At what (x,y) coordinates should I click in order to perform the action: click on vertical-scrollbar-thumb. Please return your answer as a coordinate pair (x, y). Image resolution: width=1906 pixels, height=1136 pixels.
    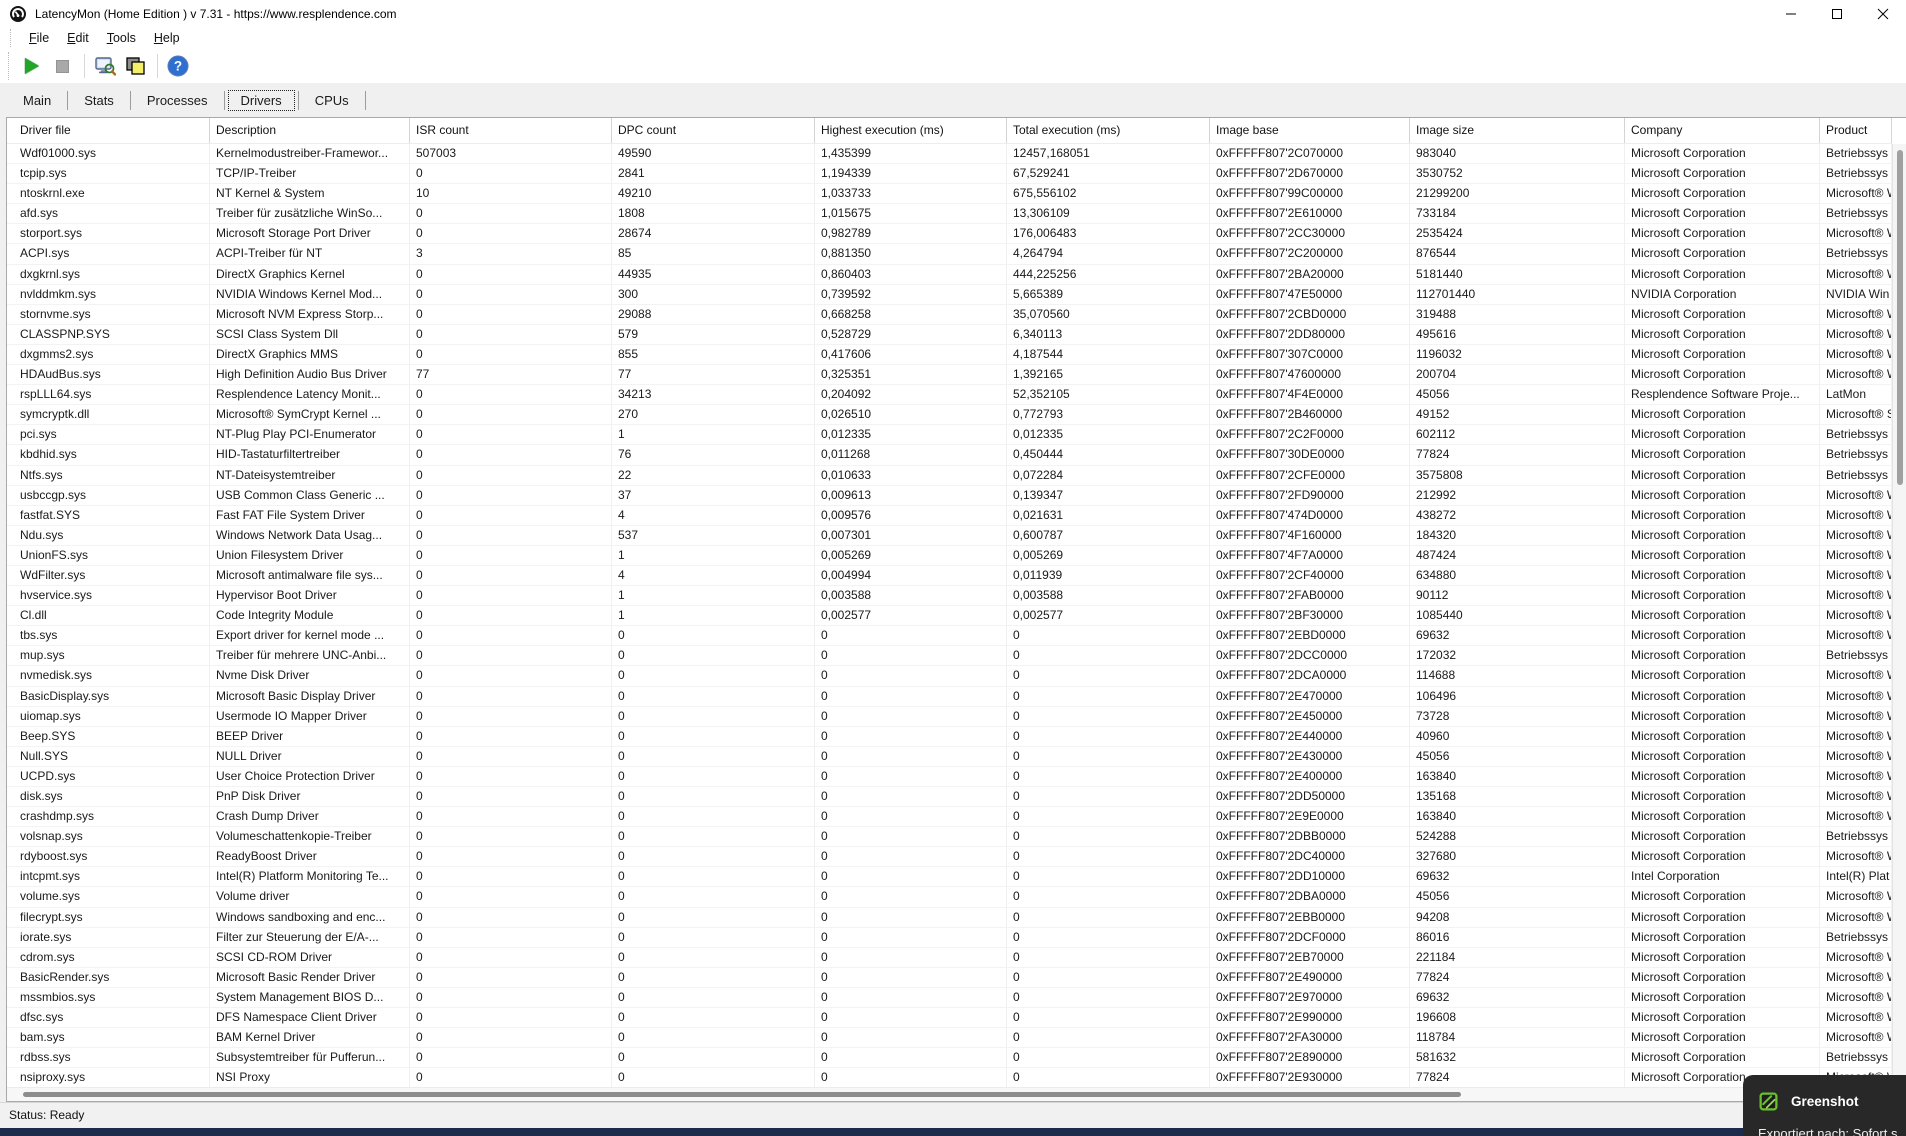
    Looking at the image, I should click on (1900, 317).